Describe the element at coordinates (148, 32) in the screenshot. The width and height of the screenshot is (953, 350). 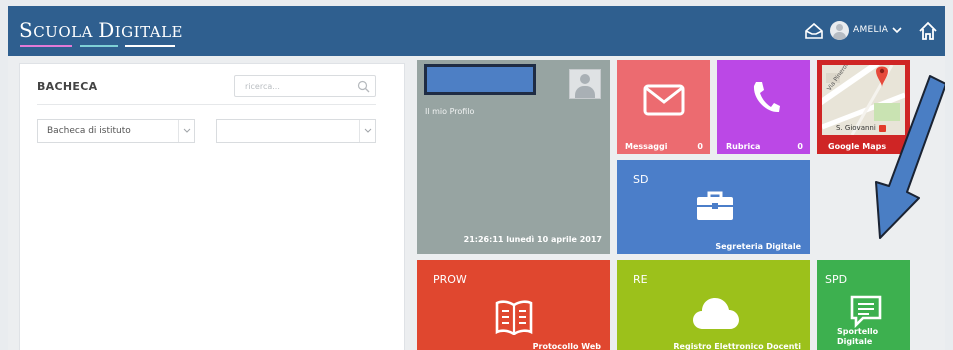
I see `logo-text: IGITALE` at that location.